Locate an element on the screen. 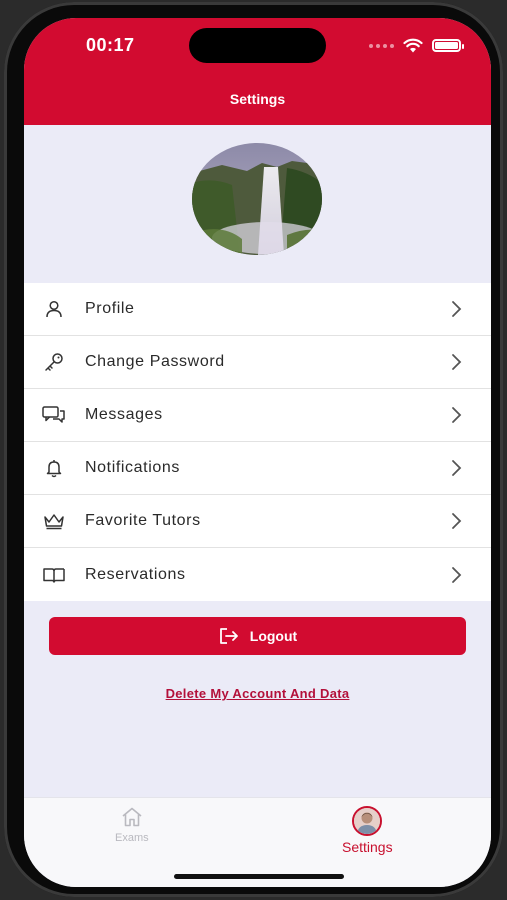  header: 00:17 Settings is located at coordinates (257, 71).